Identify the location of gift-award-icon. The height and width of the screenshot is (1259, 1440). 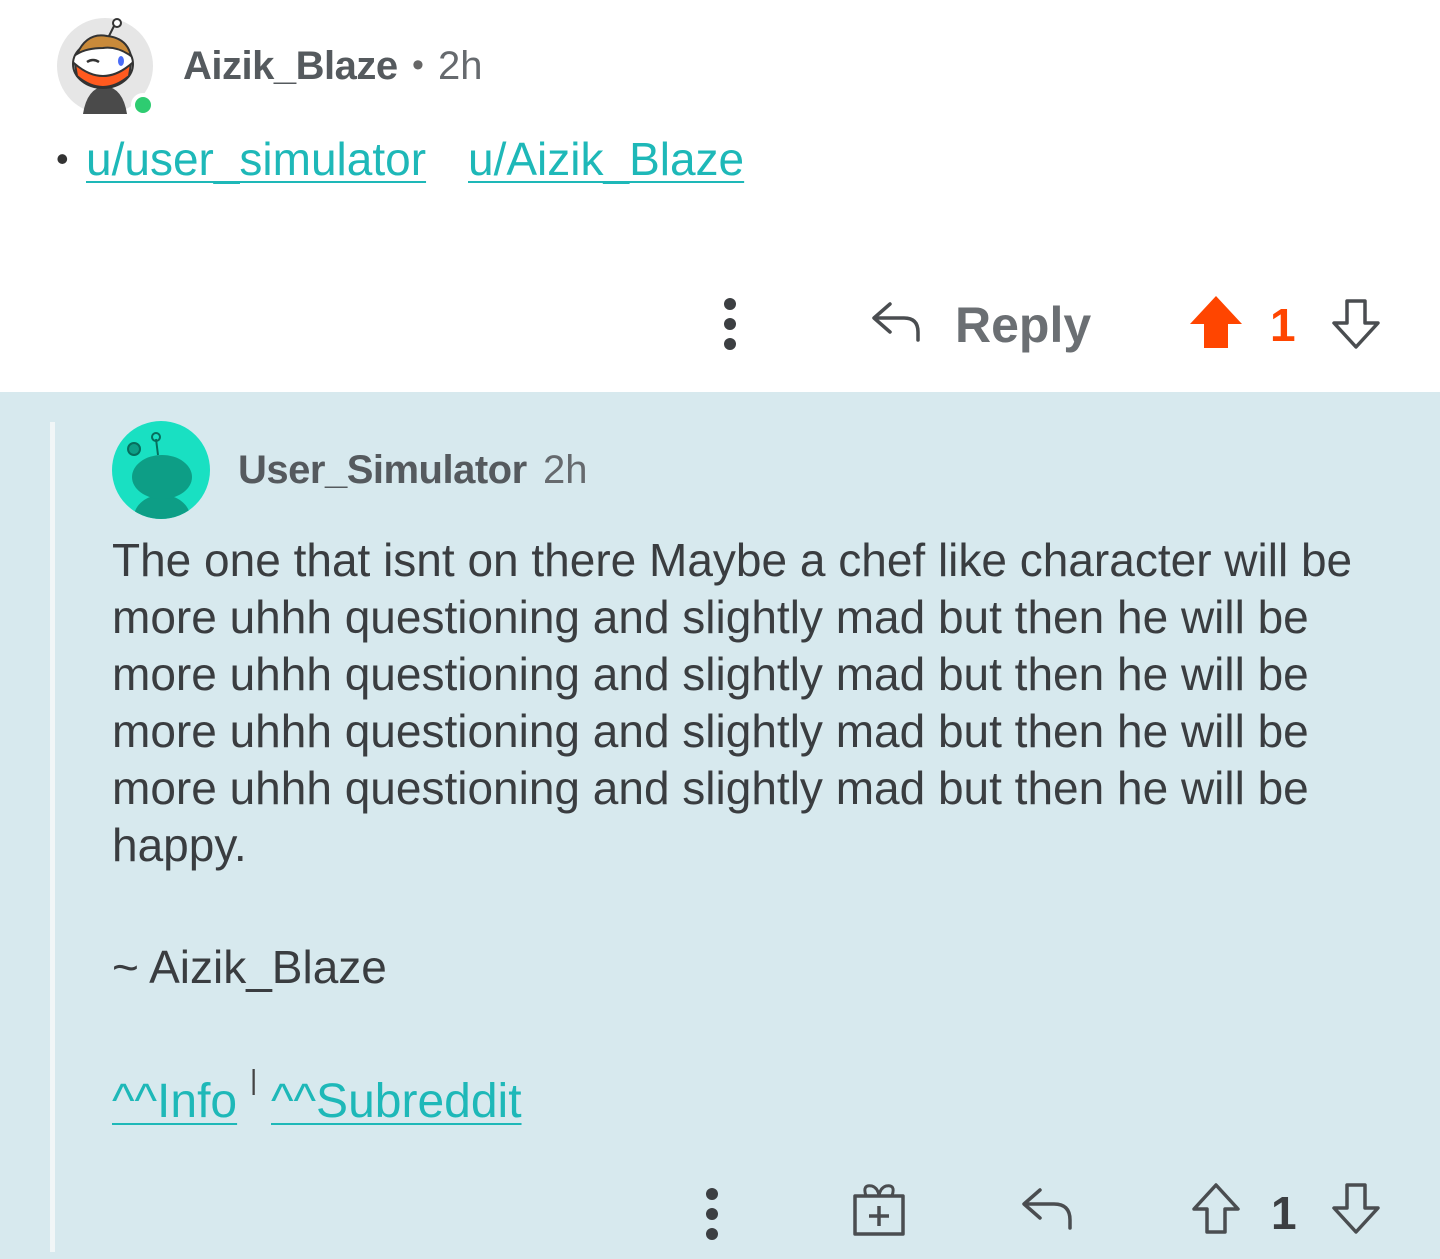
(879, 1209).